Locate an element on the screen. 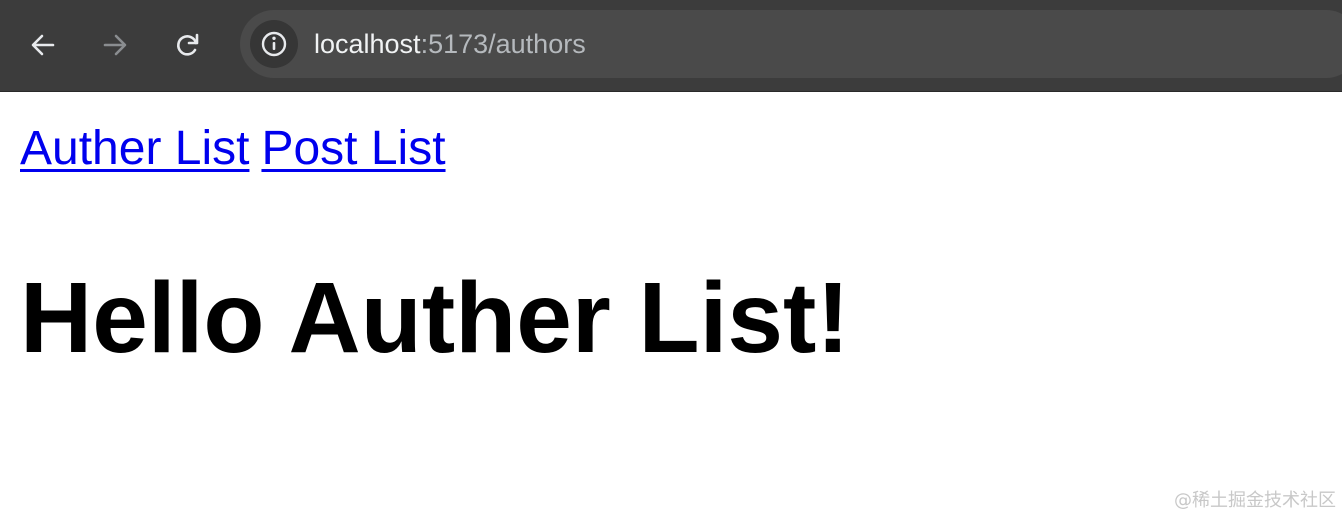  arrow-right-icon is located at coordinates (115, 45).